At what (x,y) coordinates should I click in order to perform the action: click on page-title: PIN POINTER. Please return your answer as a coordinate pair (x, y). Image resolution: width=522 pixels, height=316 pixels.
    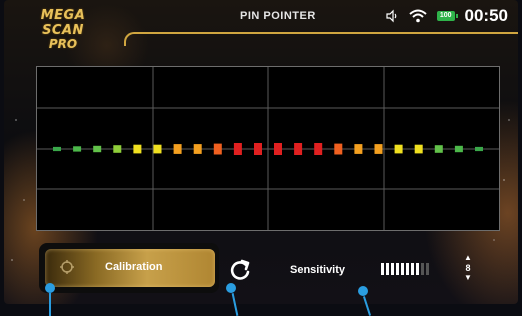
    Looking at the image, I should click on (278, 16).